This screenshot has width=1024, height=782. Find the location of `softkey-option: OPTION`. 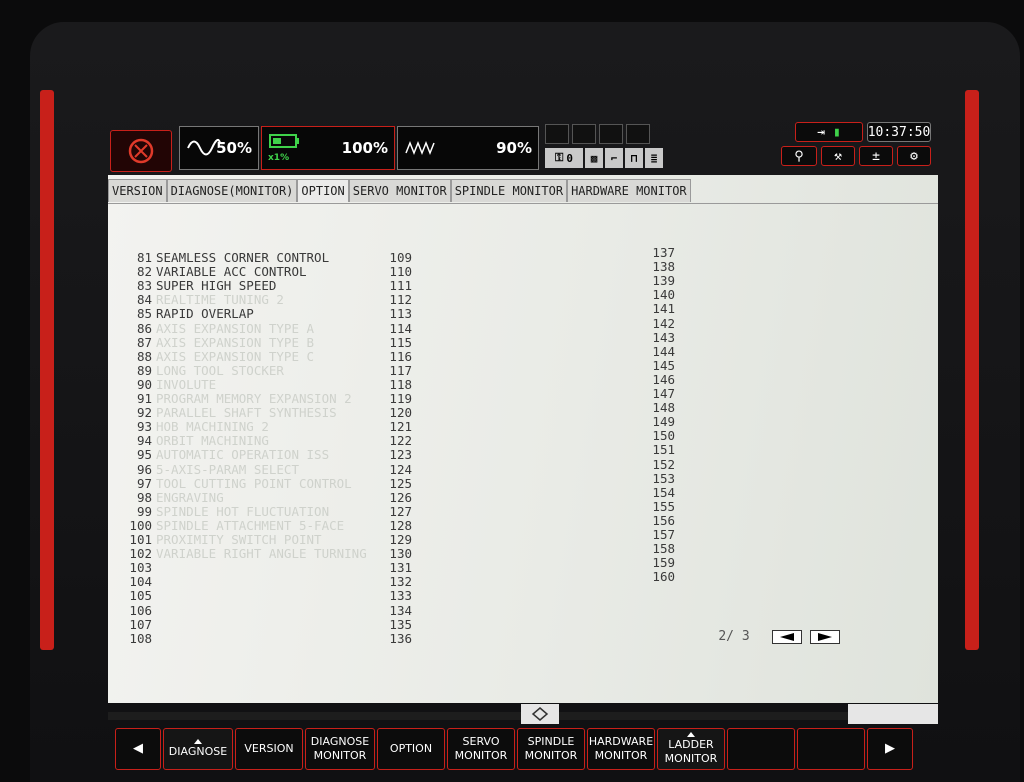

softkey-option: OPTION is located at coordinates (411, 749).